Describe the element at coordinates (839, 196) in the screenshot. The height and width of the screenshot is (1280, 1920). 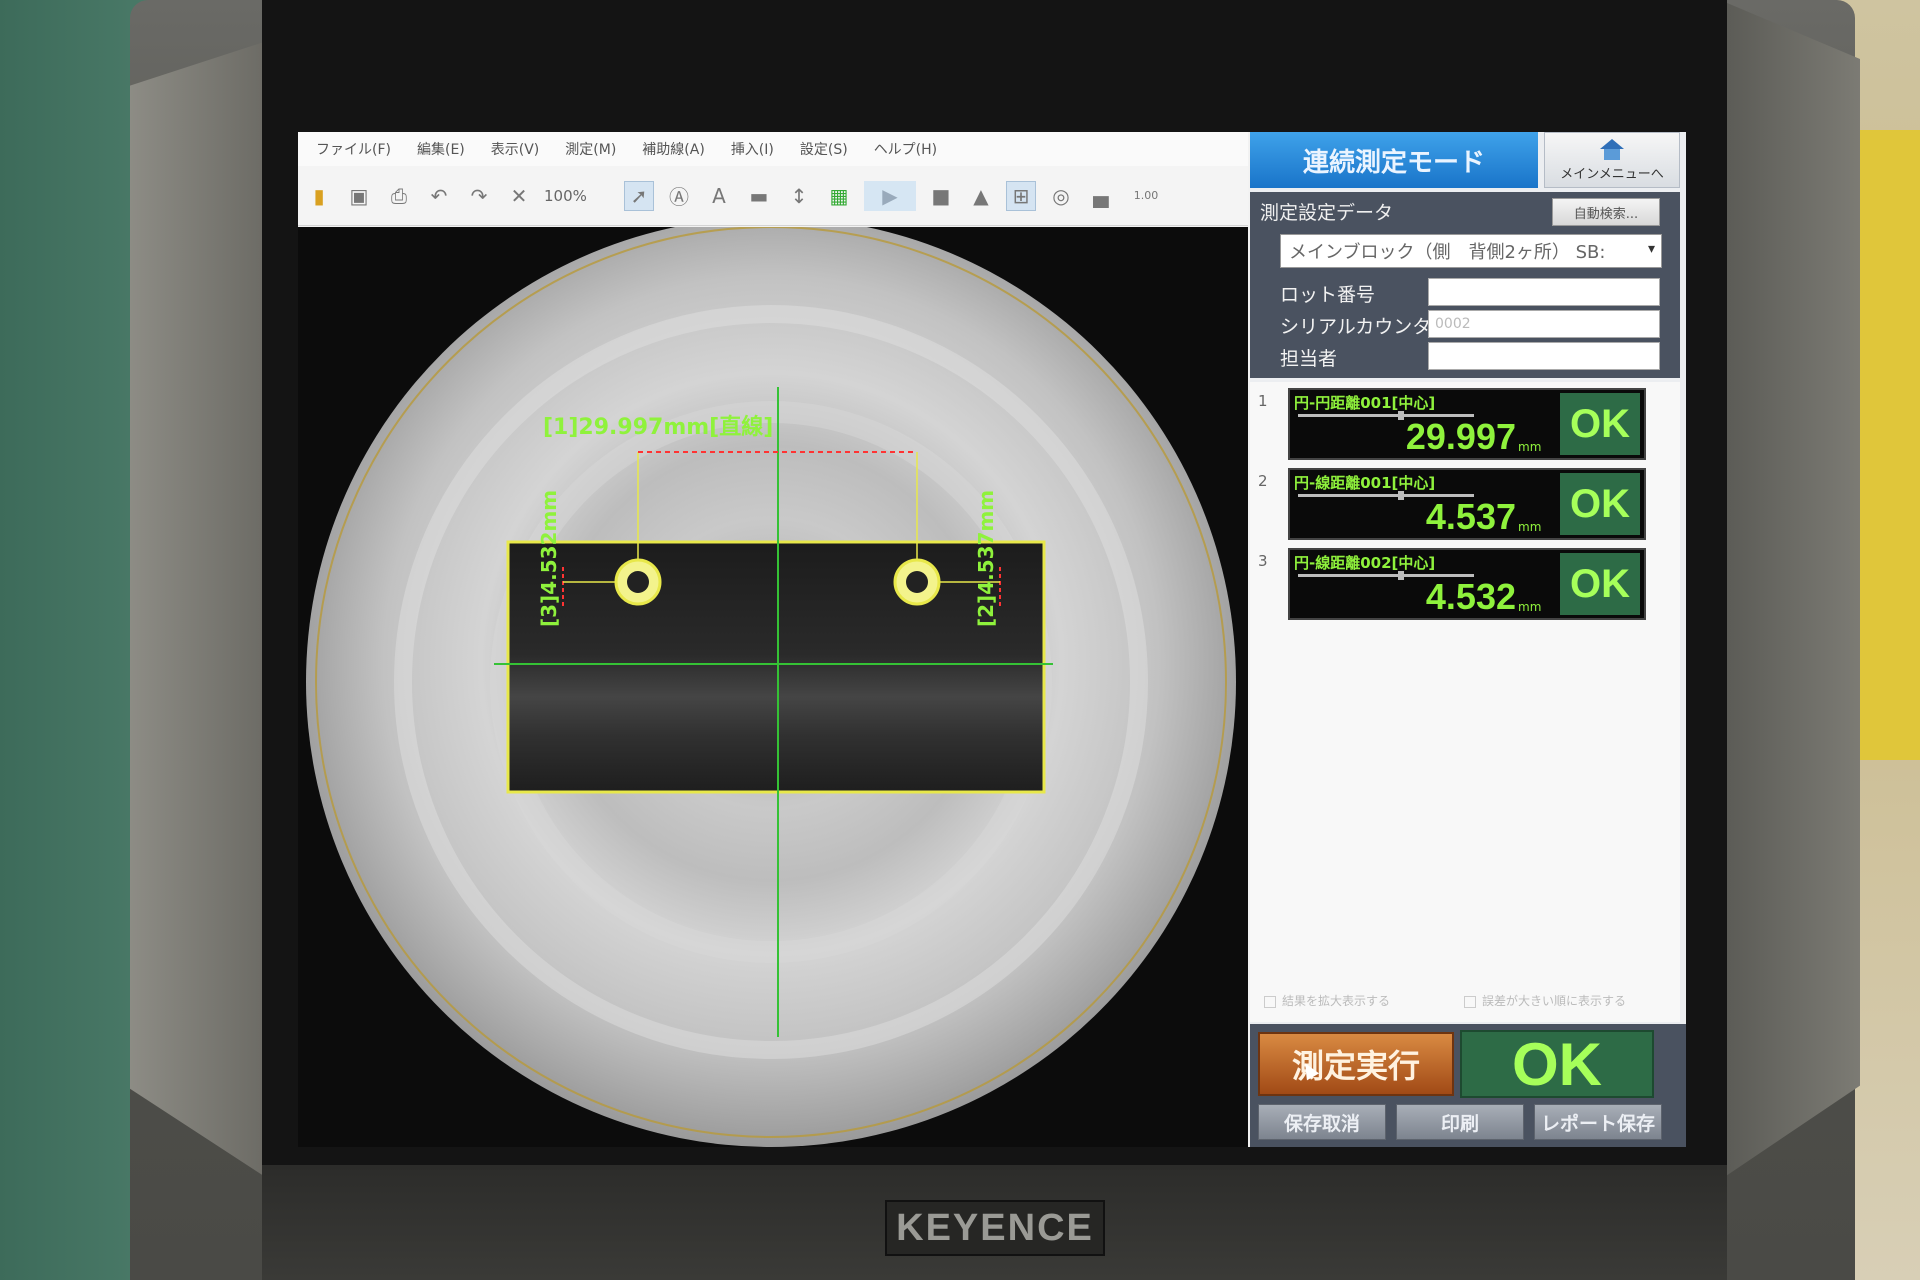
I see `color-bar-icon: ▦` at that location.